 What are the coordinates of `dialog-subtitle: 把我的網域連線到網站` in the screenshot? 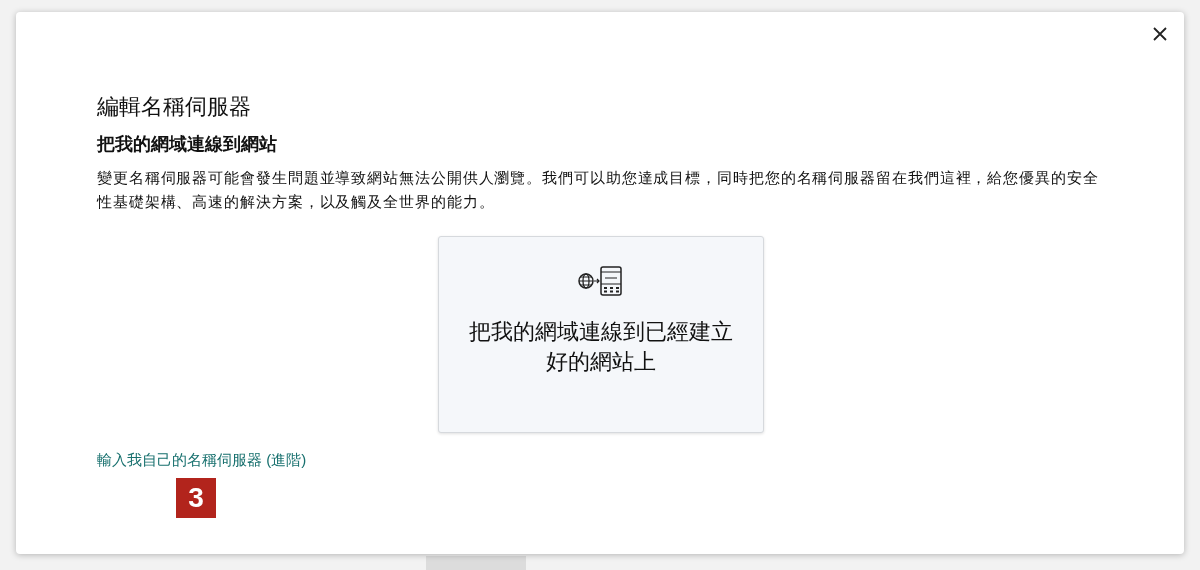 It's located at (187, 144).